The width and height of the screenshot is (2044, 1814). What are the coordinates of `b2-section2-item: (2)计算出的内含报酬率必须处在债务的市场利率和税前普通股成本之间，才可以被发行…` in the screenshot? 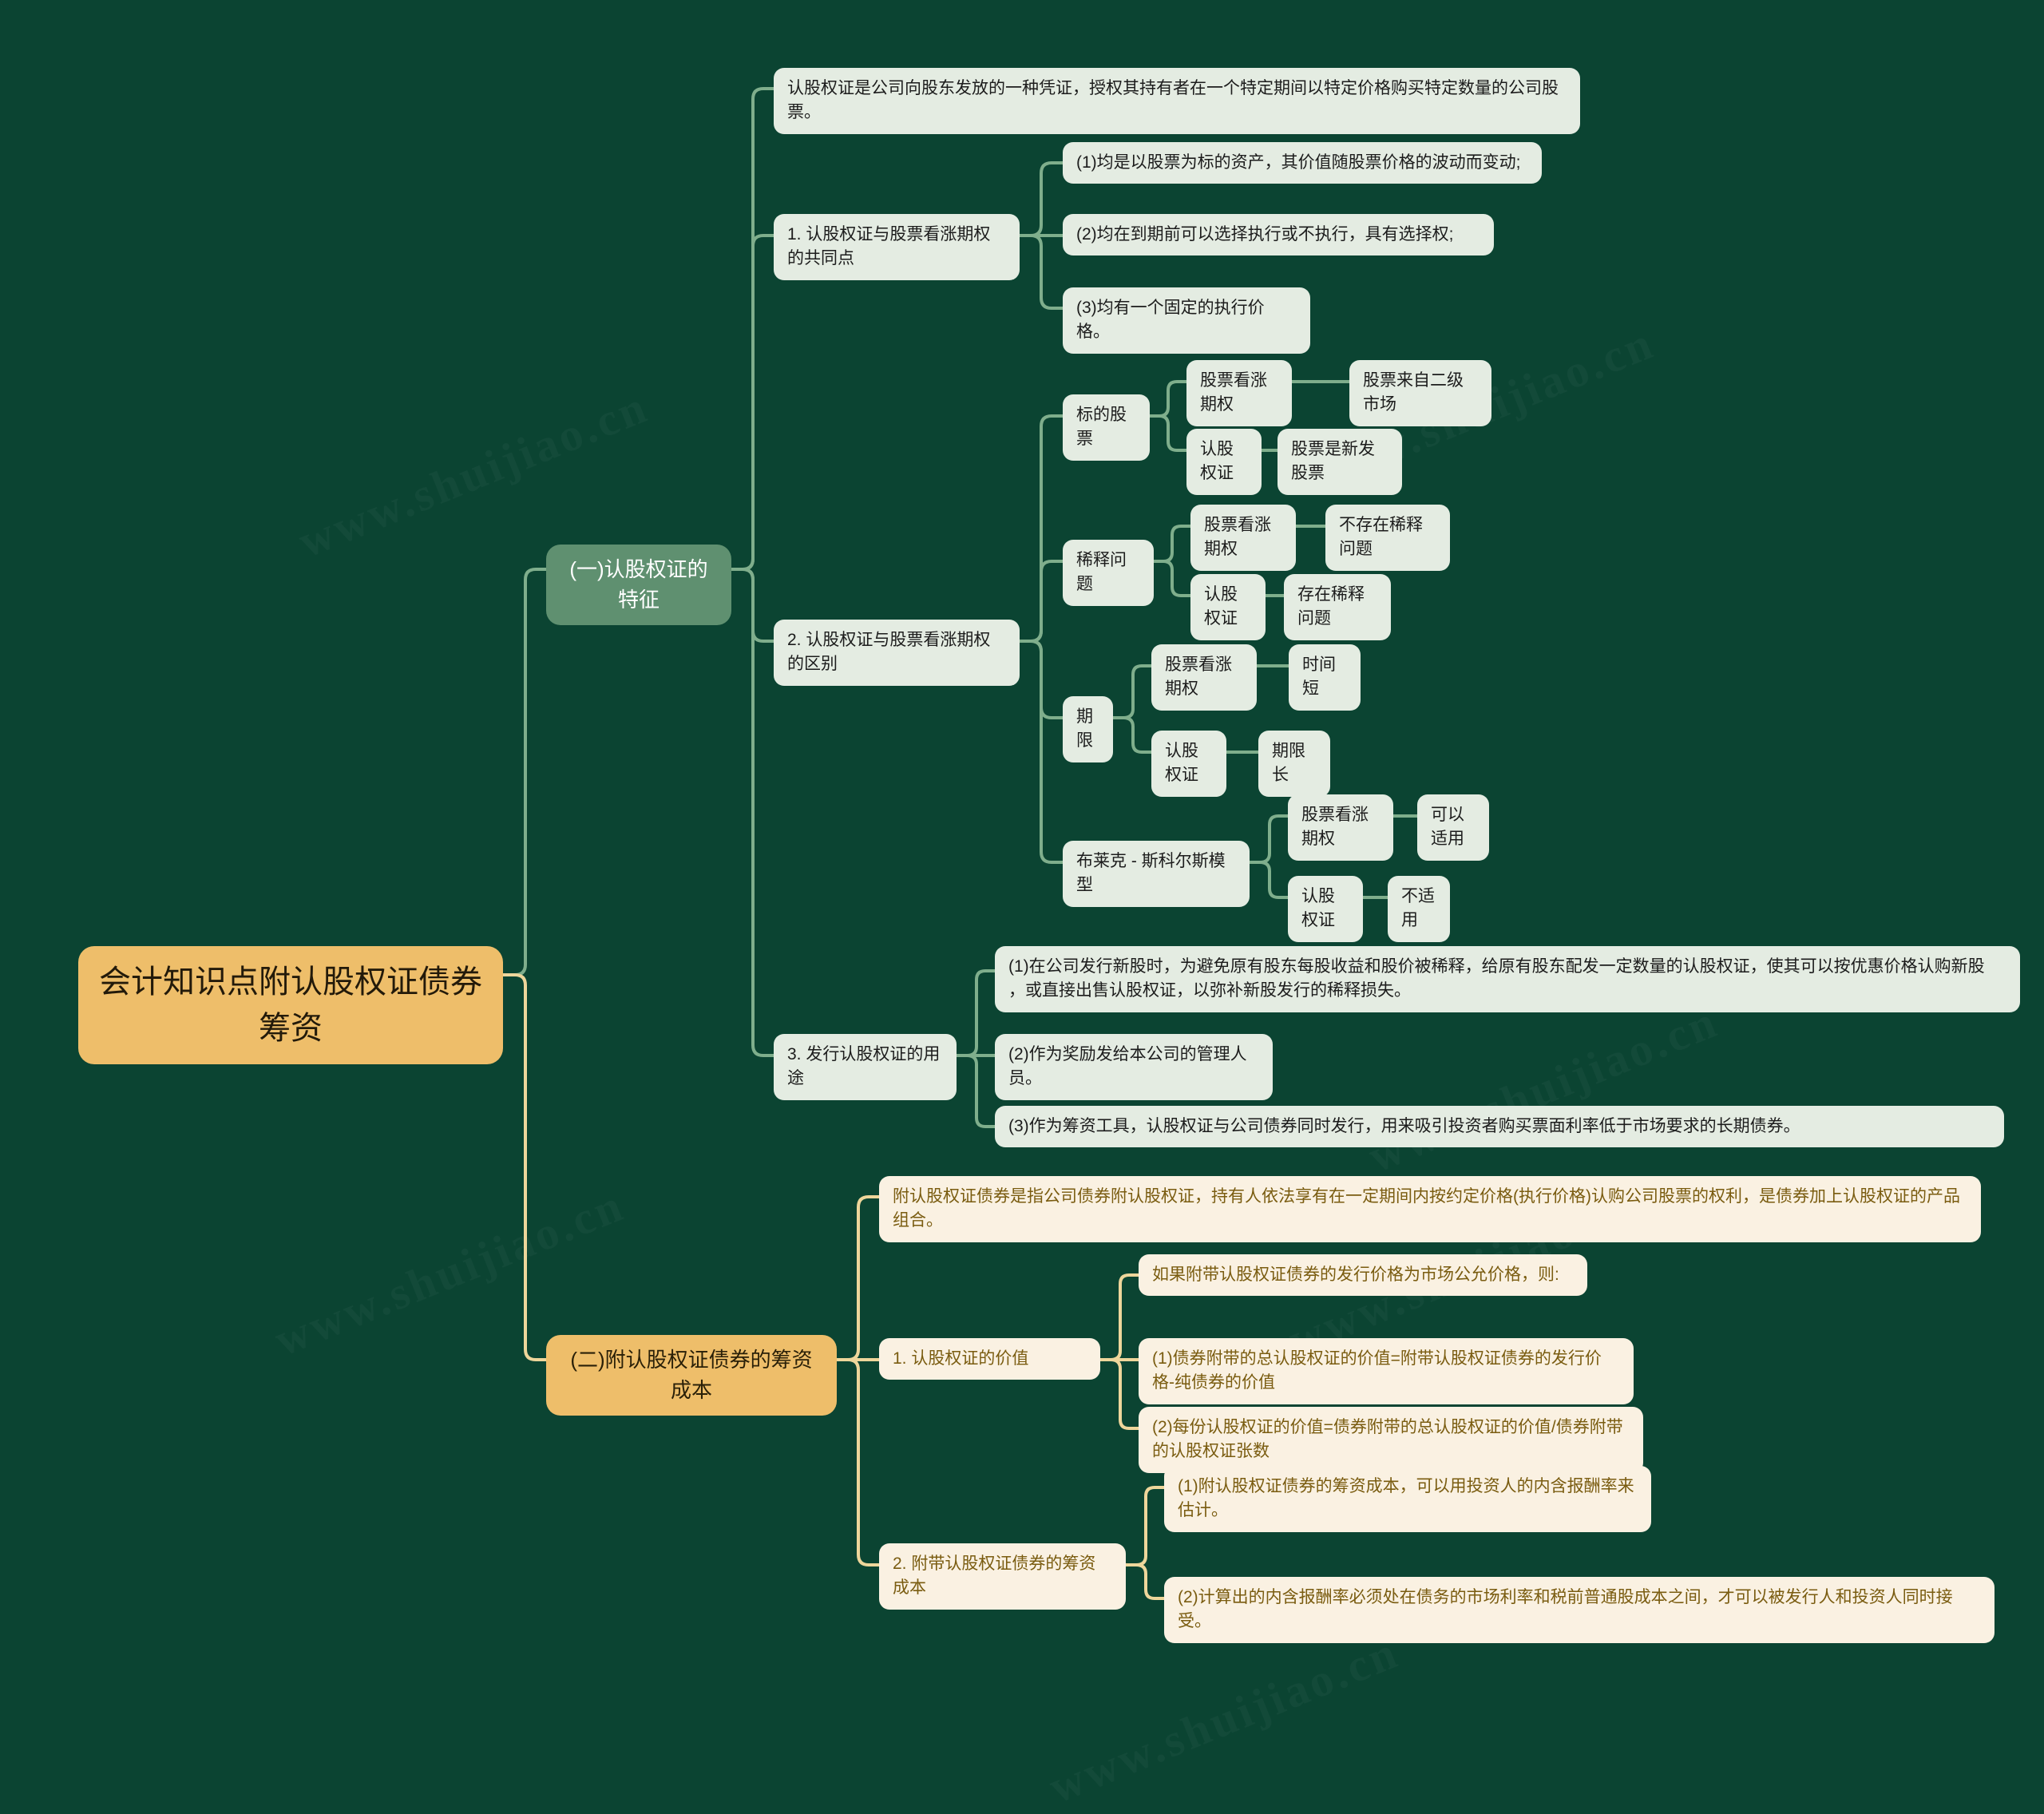 It's located at (1579, 1610).